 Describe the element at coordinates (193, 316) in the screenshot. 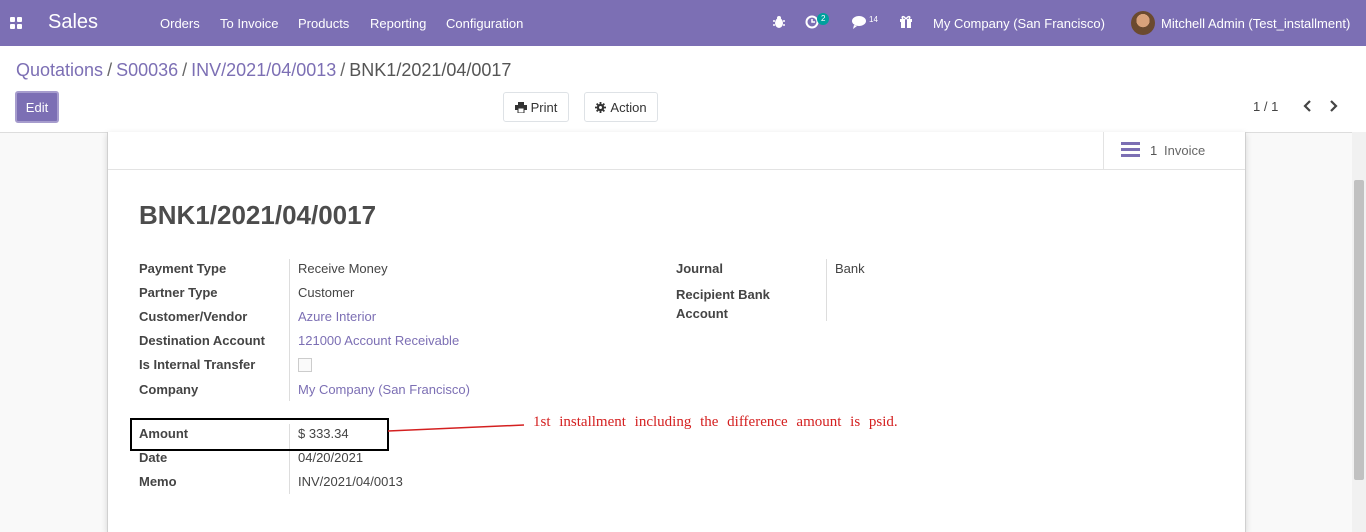

I see `customer-vendor-label: Customer/Vendor` at that location.